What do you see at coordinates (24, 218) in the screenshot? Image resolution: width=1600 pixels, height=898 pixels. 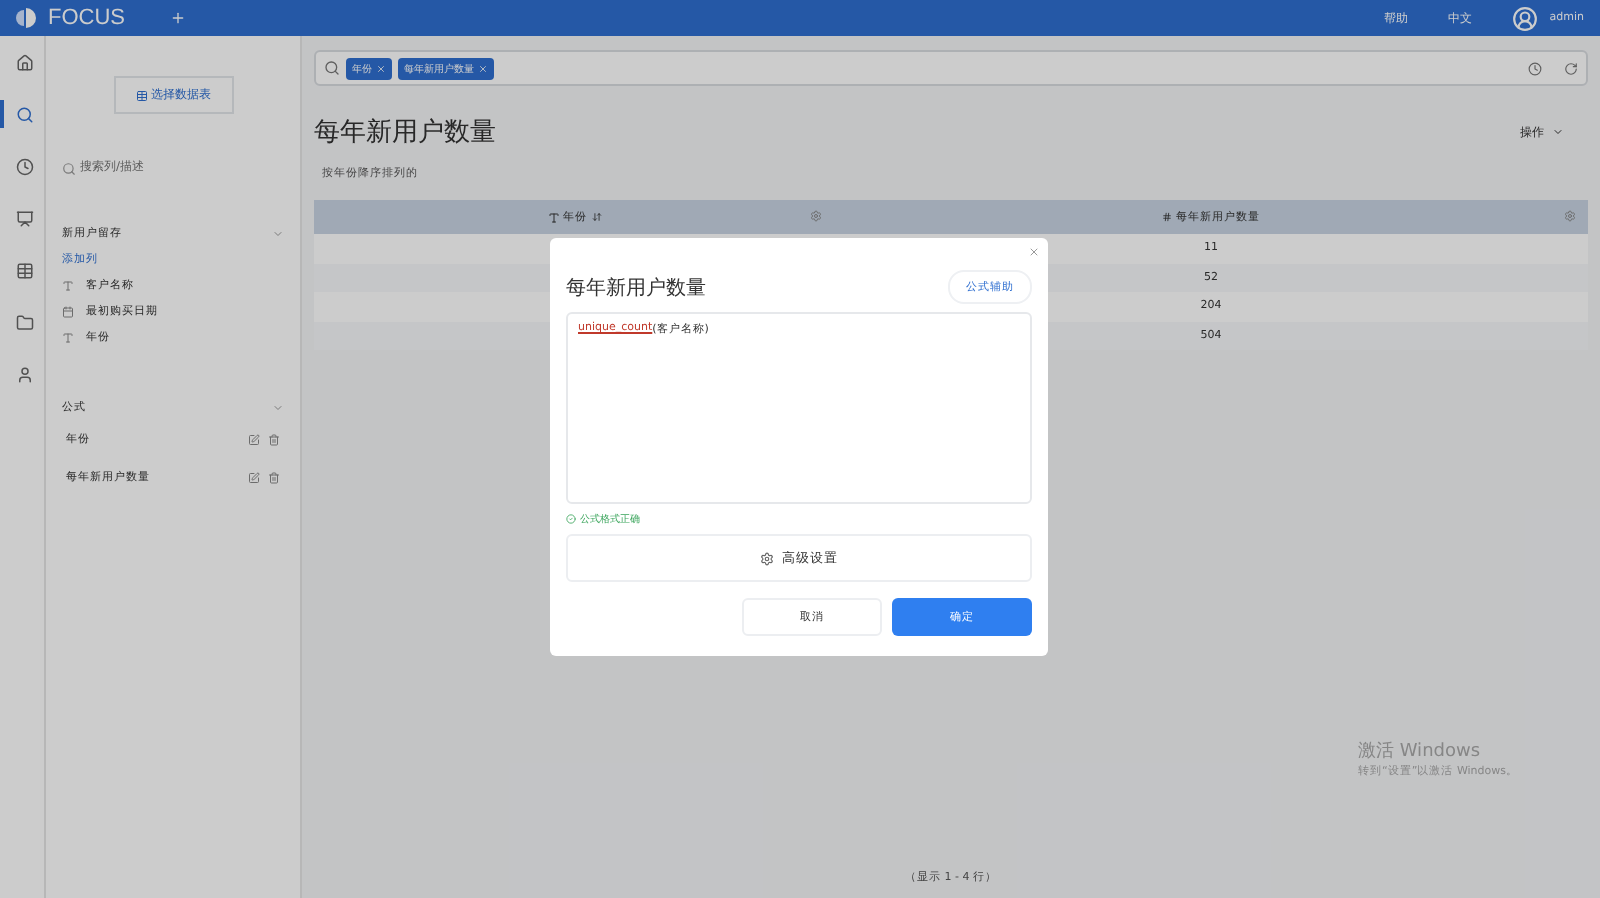 I see `board-icon` at bounding box center [24, 218].